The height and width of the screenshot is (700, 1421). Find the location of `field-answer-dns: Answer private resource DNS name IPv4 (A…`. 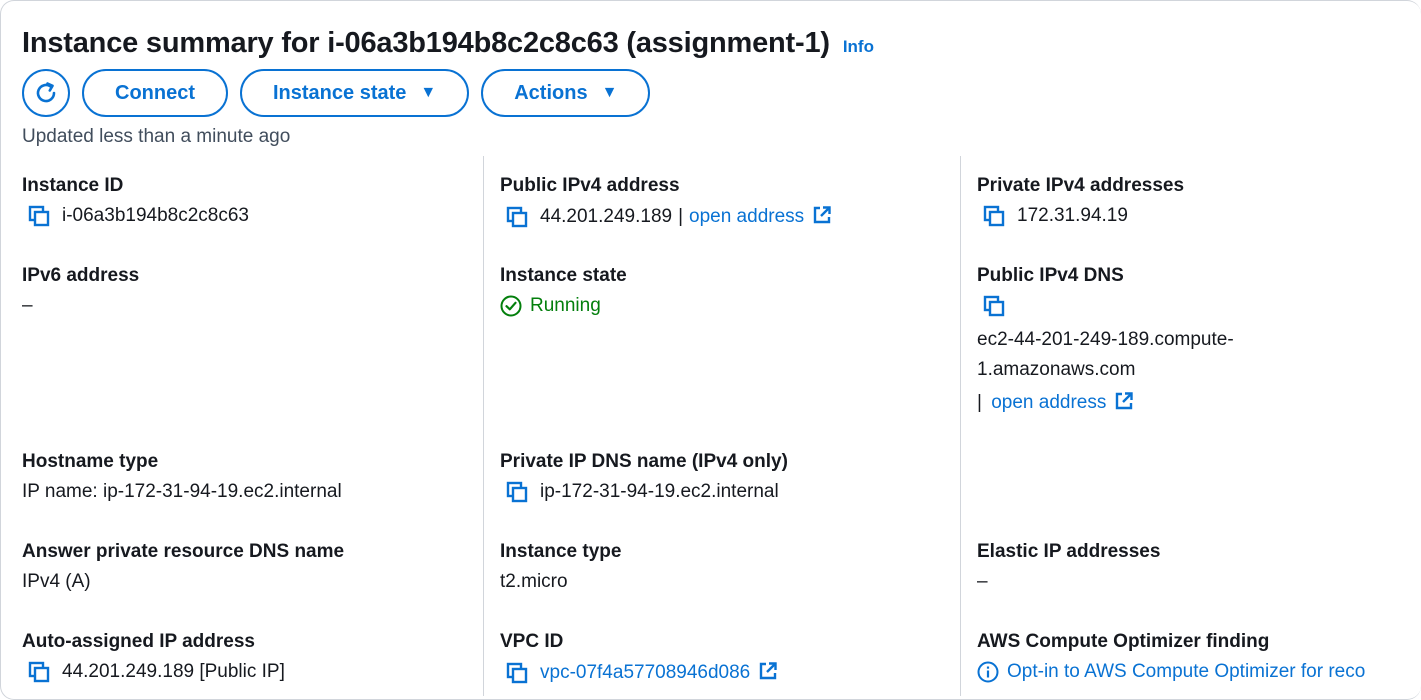

field-answer-dns: Answer private resource DNS name IPv4 (A… is located at coordinates (183, 567).